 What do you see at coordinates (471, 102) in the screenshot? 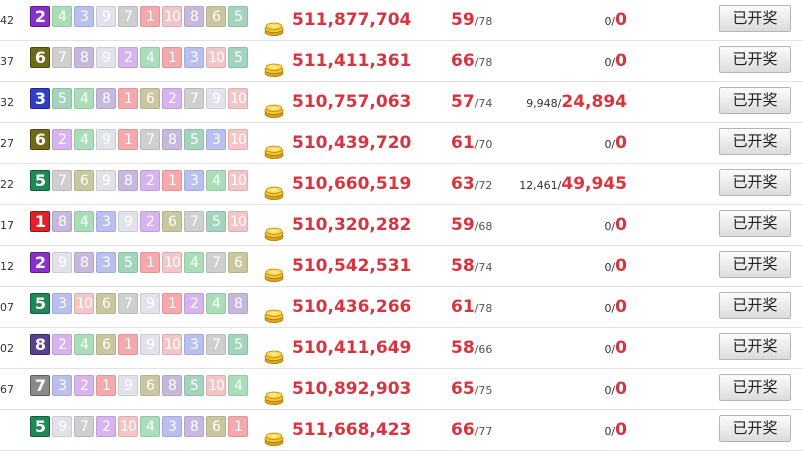
I see `winner-count: 57/74` at bounding box center [471, 102].